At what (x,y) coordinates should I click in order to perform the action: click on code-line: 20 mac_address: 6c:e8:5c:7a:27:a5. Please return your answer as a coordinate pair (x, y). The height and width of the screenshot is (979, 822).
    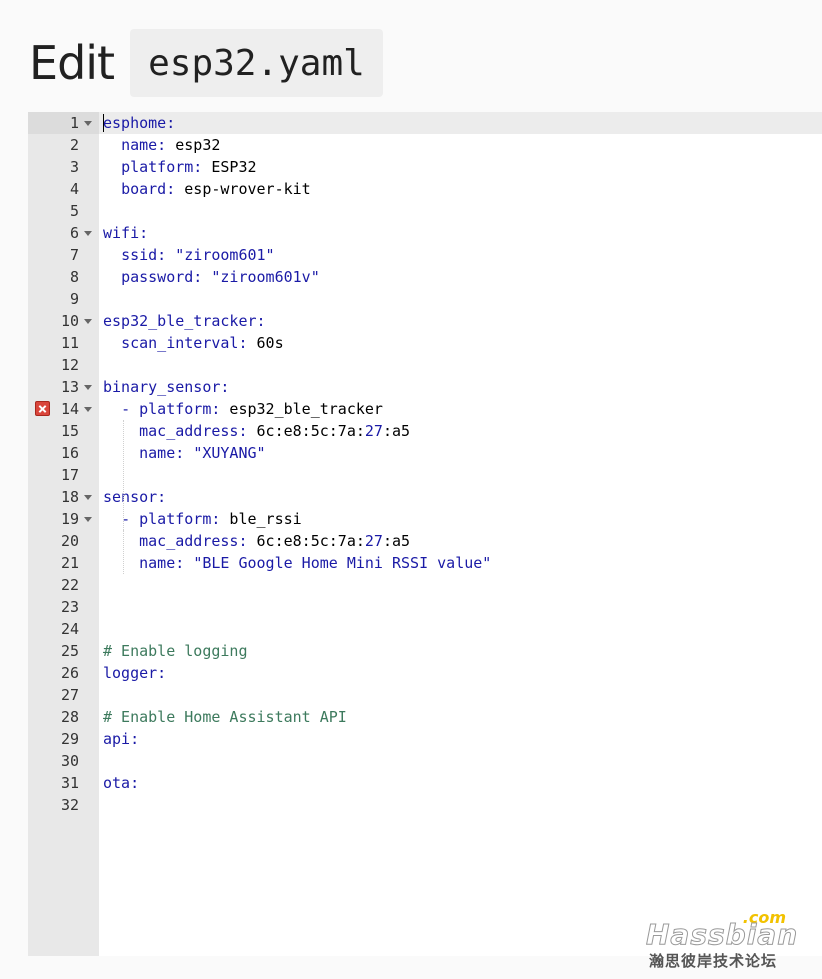
    Looking at the image, I should click on (425, 541).